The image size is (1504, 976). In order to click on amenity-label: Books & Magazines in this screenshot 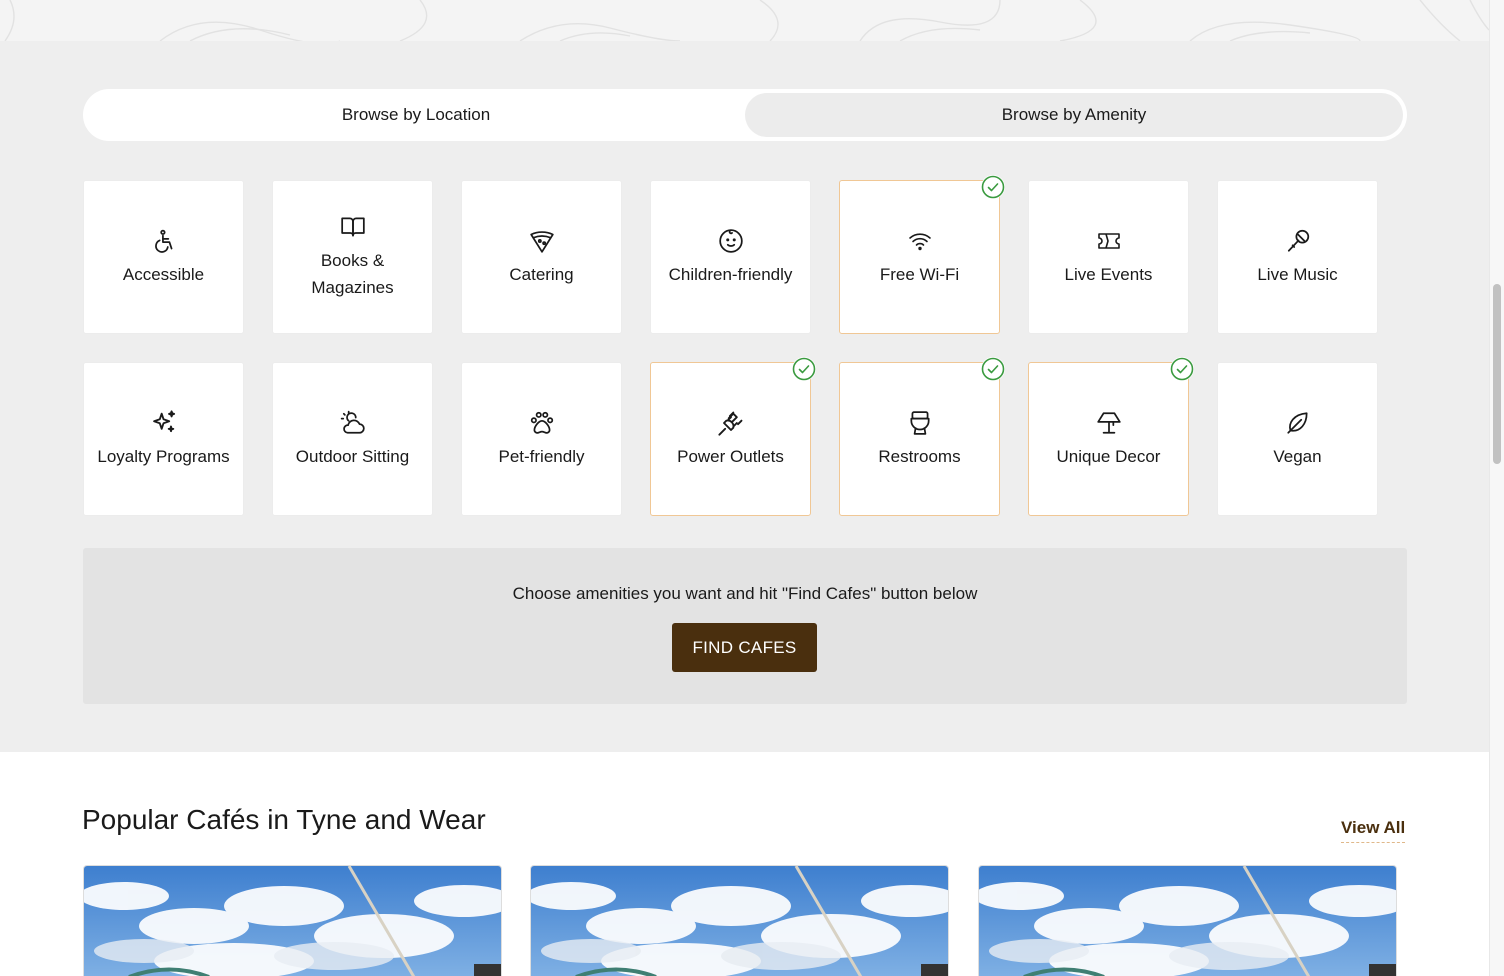, I will do `click(352, 274)`.